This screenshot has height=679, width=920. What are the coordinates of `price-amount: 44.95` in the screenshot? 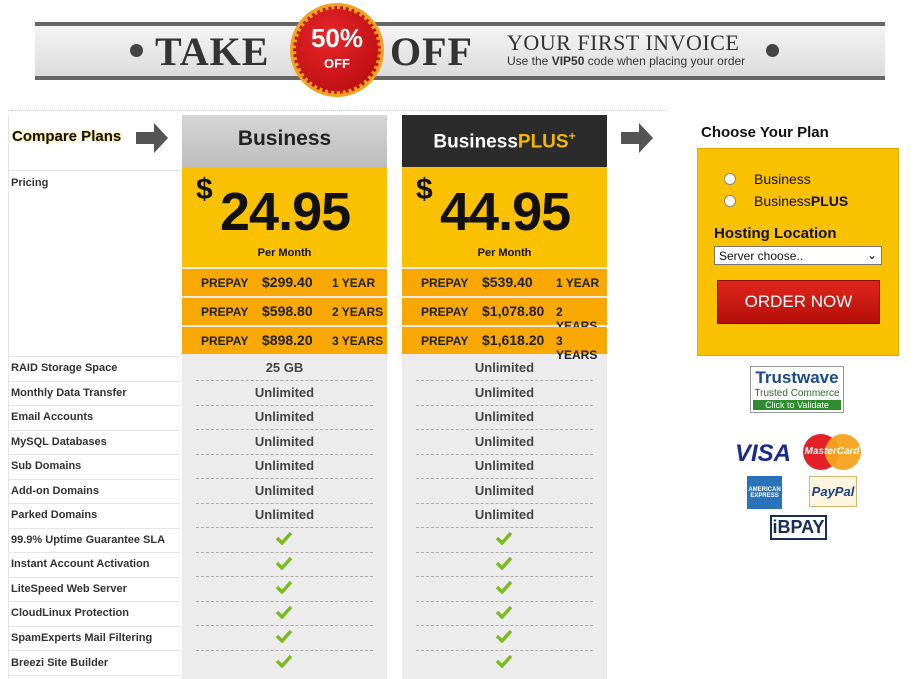 It's located at (505, 212).